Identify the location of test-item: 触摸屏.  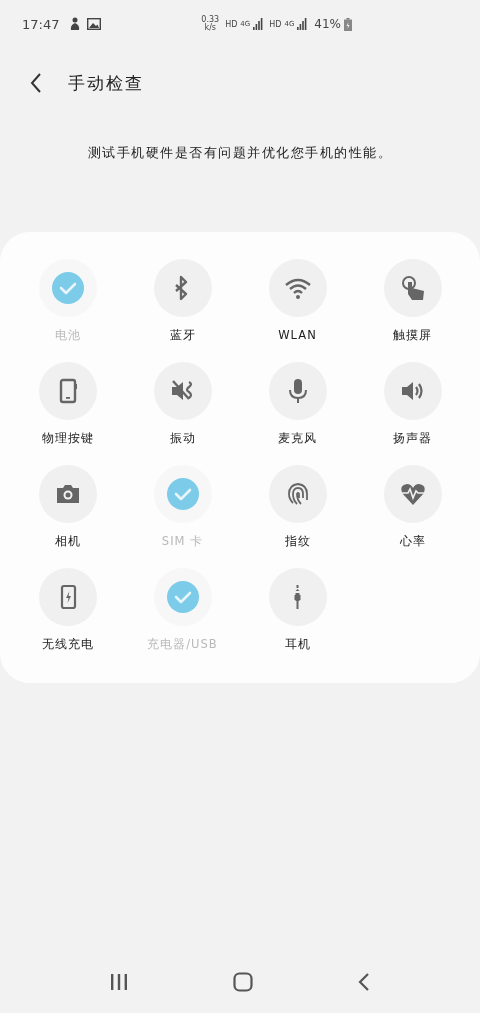
(412, 304).